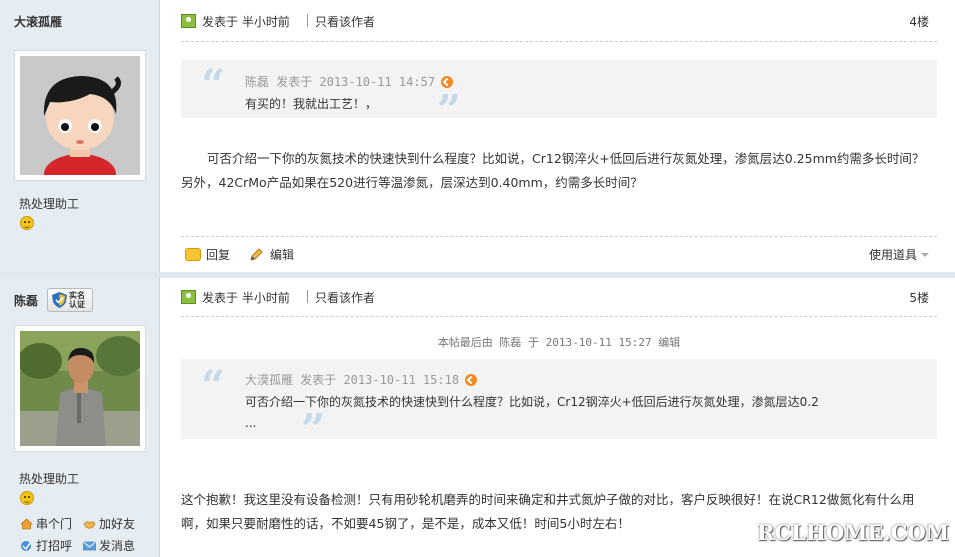 This screenshot has width=955, height=557. Describe the element at coordinates (311, 104) in the screenshot. I see `quote-text: 有买的！我就出工艺！，` at that location.